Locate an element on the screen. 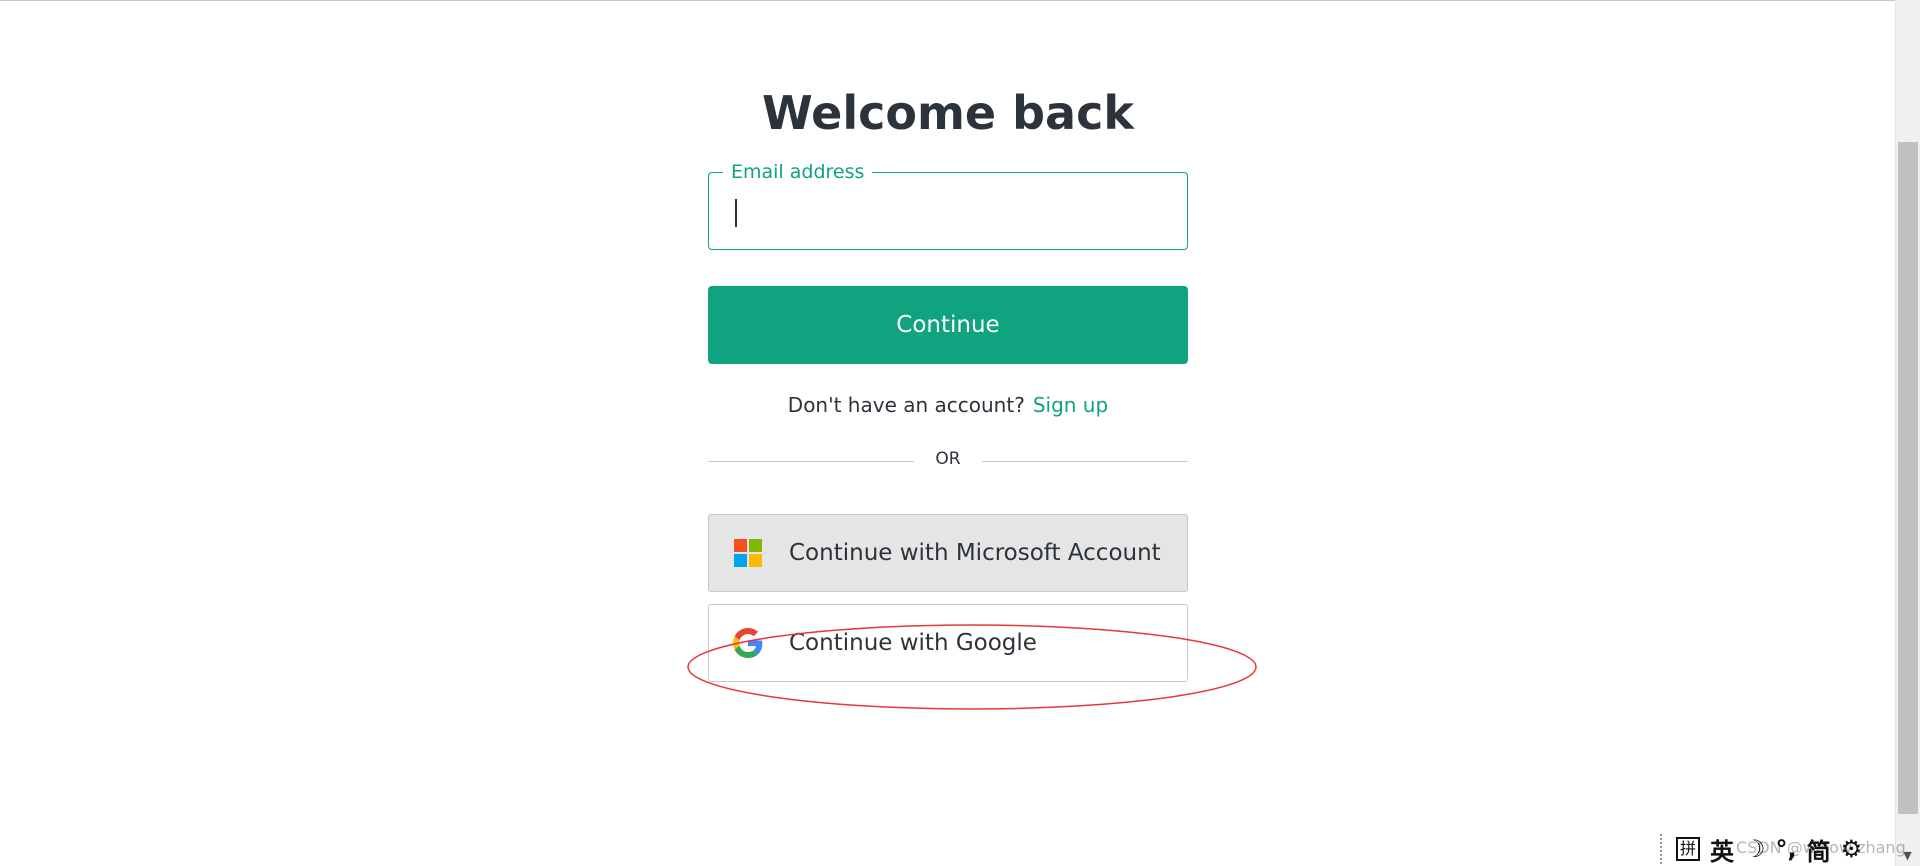 Image resolution: width=1920 pixels, height=866 pixels. ime-punctuation-icon: °, is located at coordinates (1786, 849).